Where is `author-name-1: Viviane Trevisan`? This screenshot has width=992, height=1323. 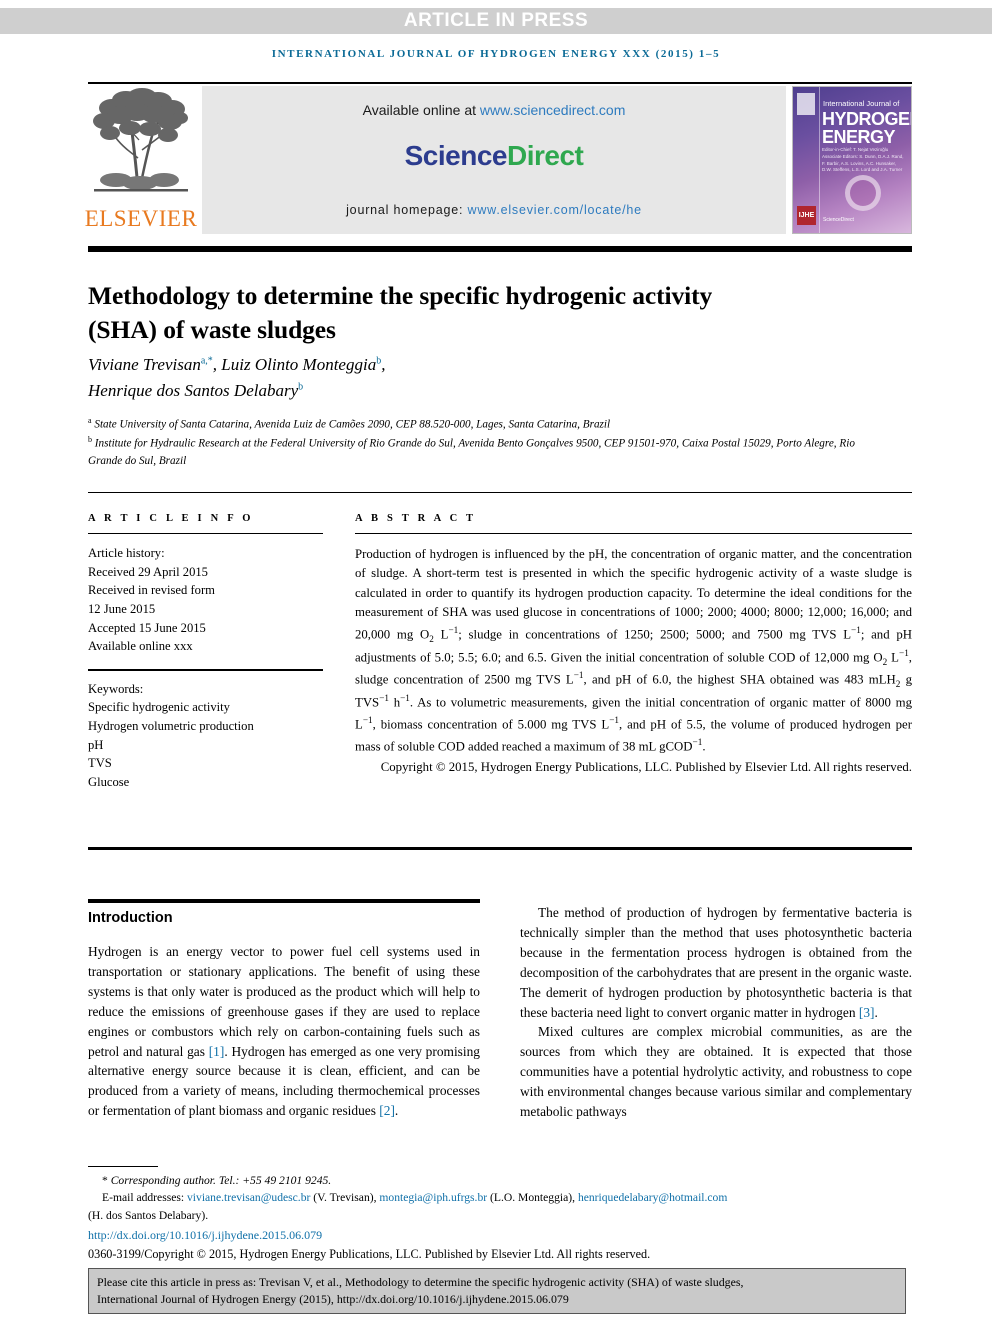
author-name-1: Viviane Trevisan is located at coordinates (144, 364).